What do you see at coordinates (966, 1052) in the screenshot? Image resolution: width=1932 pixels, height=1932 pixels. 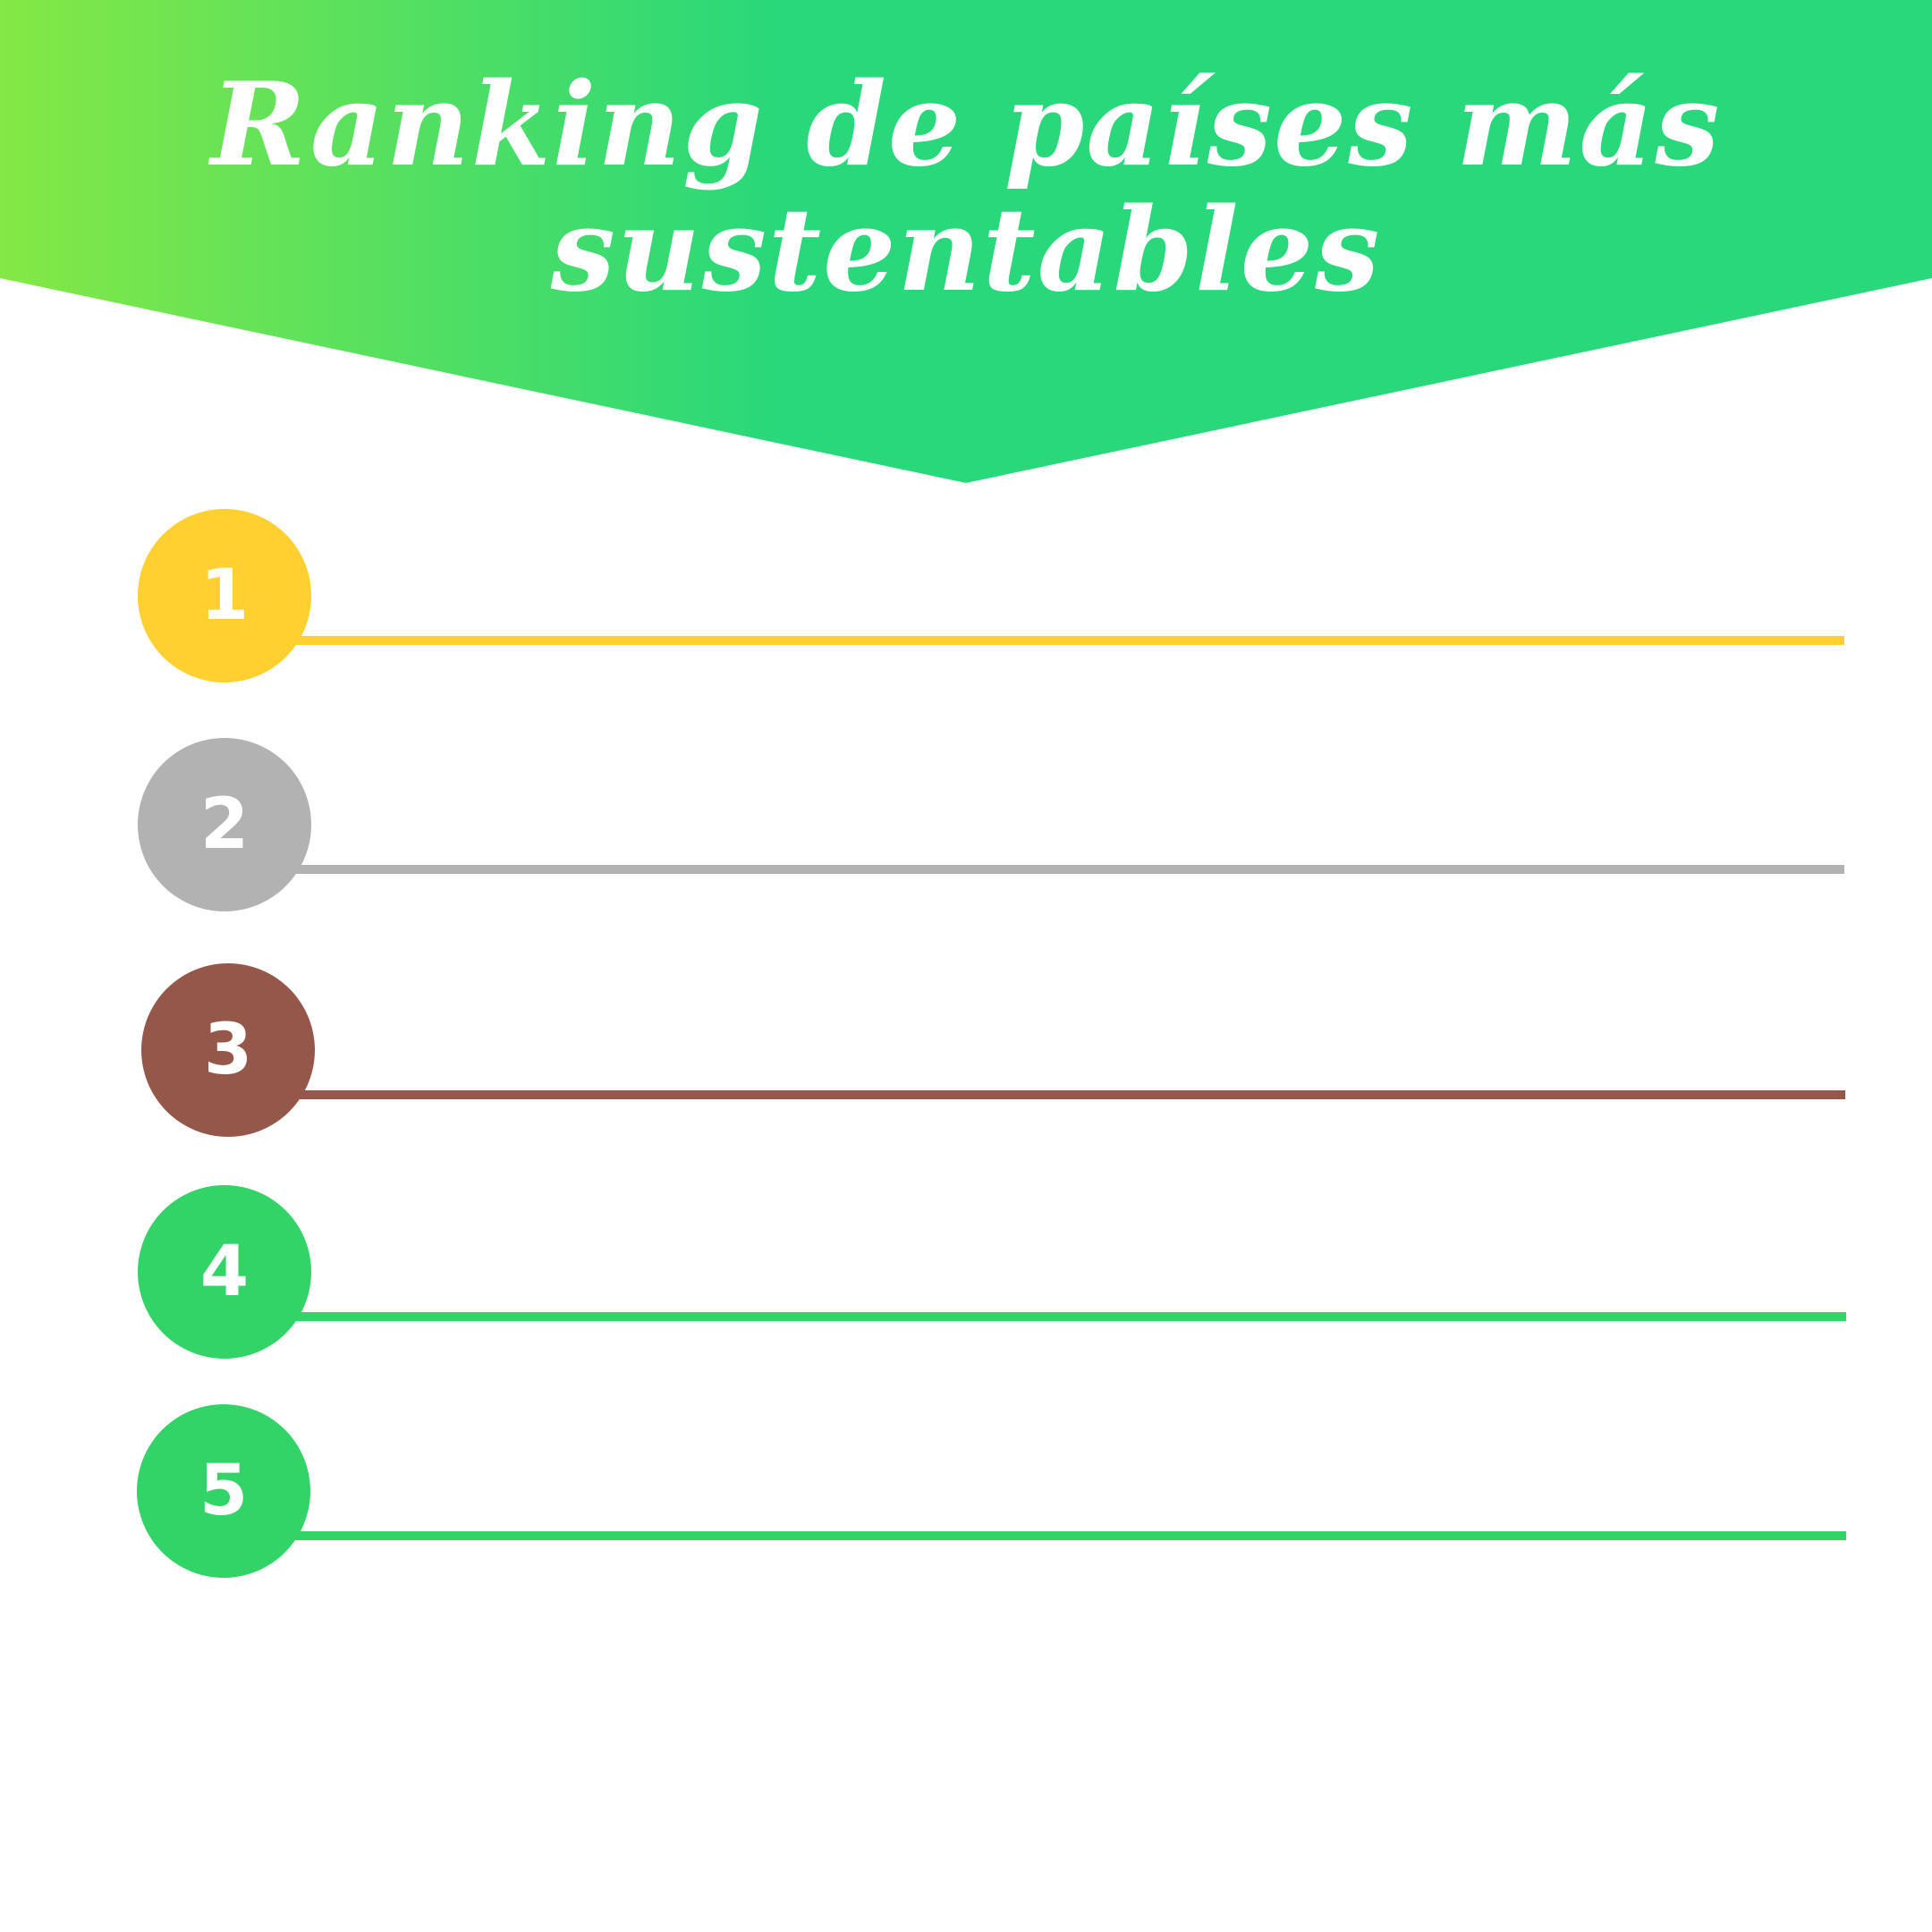 I see `ranking-item-3: 3` at bounding box center [966, 1052].